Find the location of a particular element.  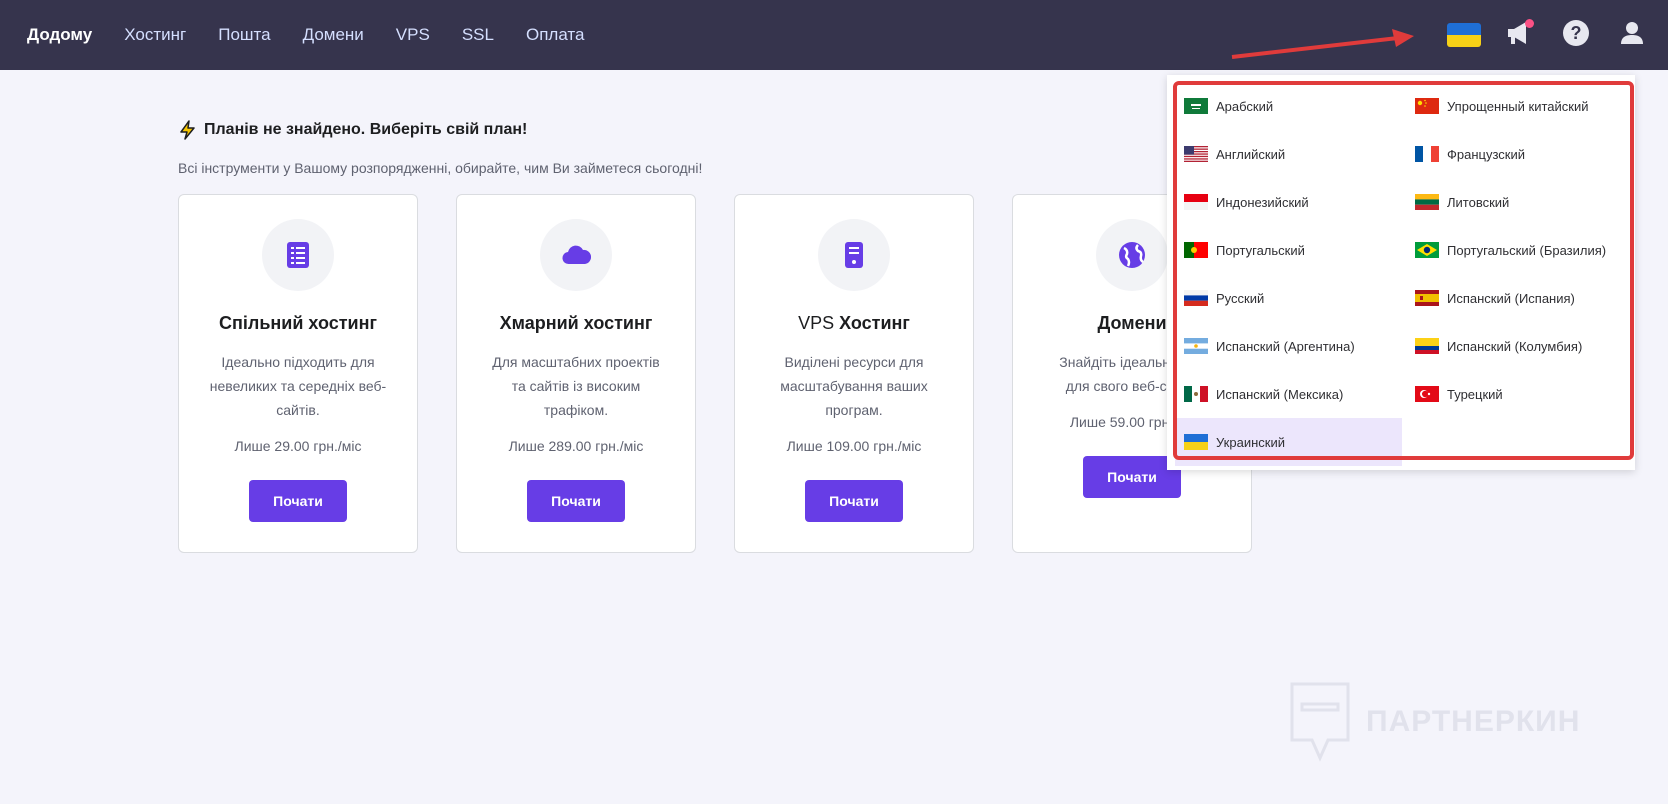

language-option-chinese: Упрощенный китайский is located at coordinates (1519, 106).